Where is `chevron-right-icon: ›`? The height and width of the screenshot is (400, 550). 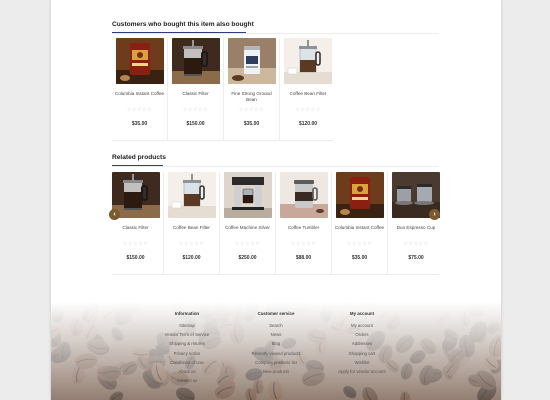 chevron-right-icon: › is located at coordinates (434, 214).